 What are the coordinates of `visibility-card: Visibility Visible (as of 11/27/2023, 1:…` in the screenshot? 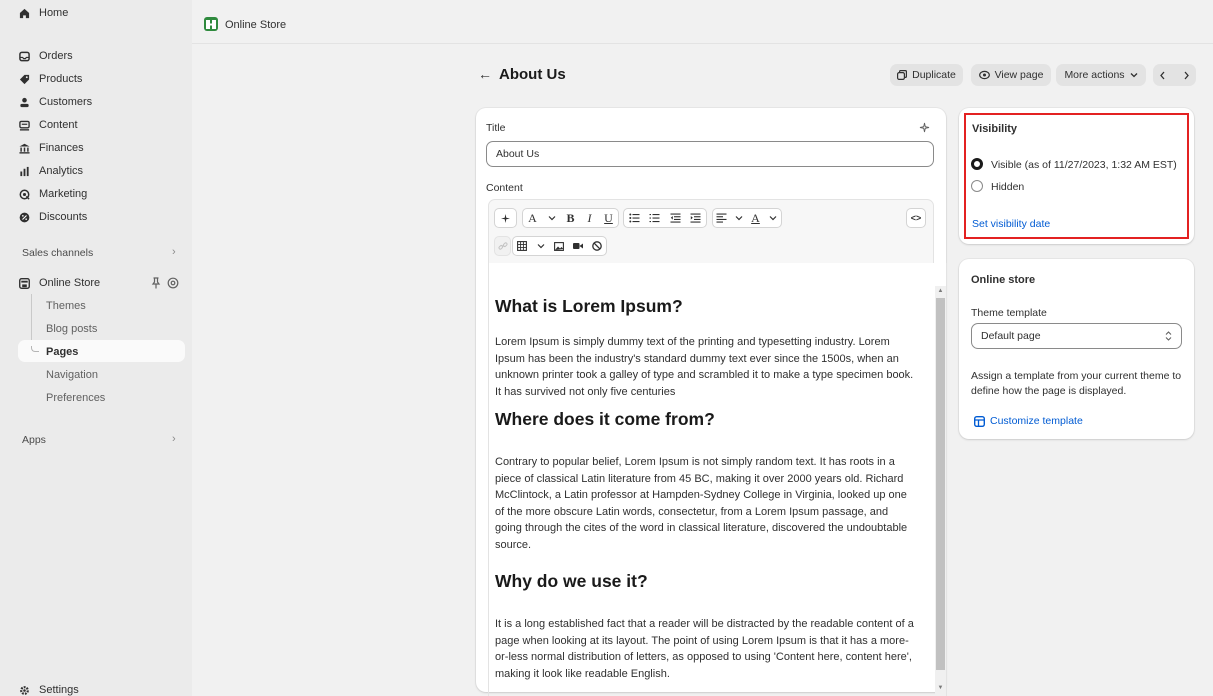 It's located at (1076, 176).